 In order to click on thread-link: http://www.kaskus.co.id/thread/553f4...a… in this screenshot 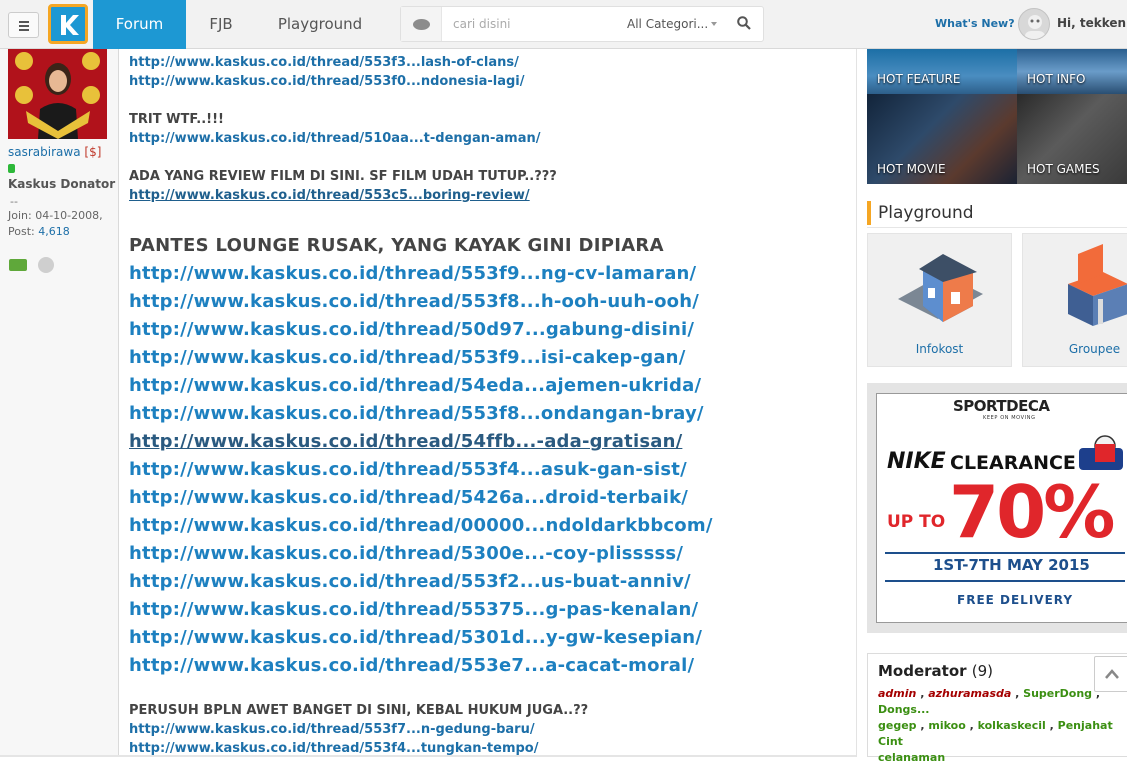, I will do `click(489, 470)`.